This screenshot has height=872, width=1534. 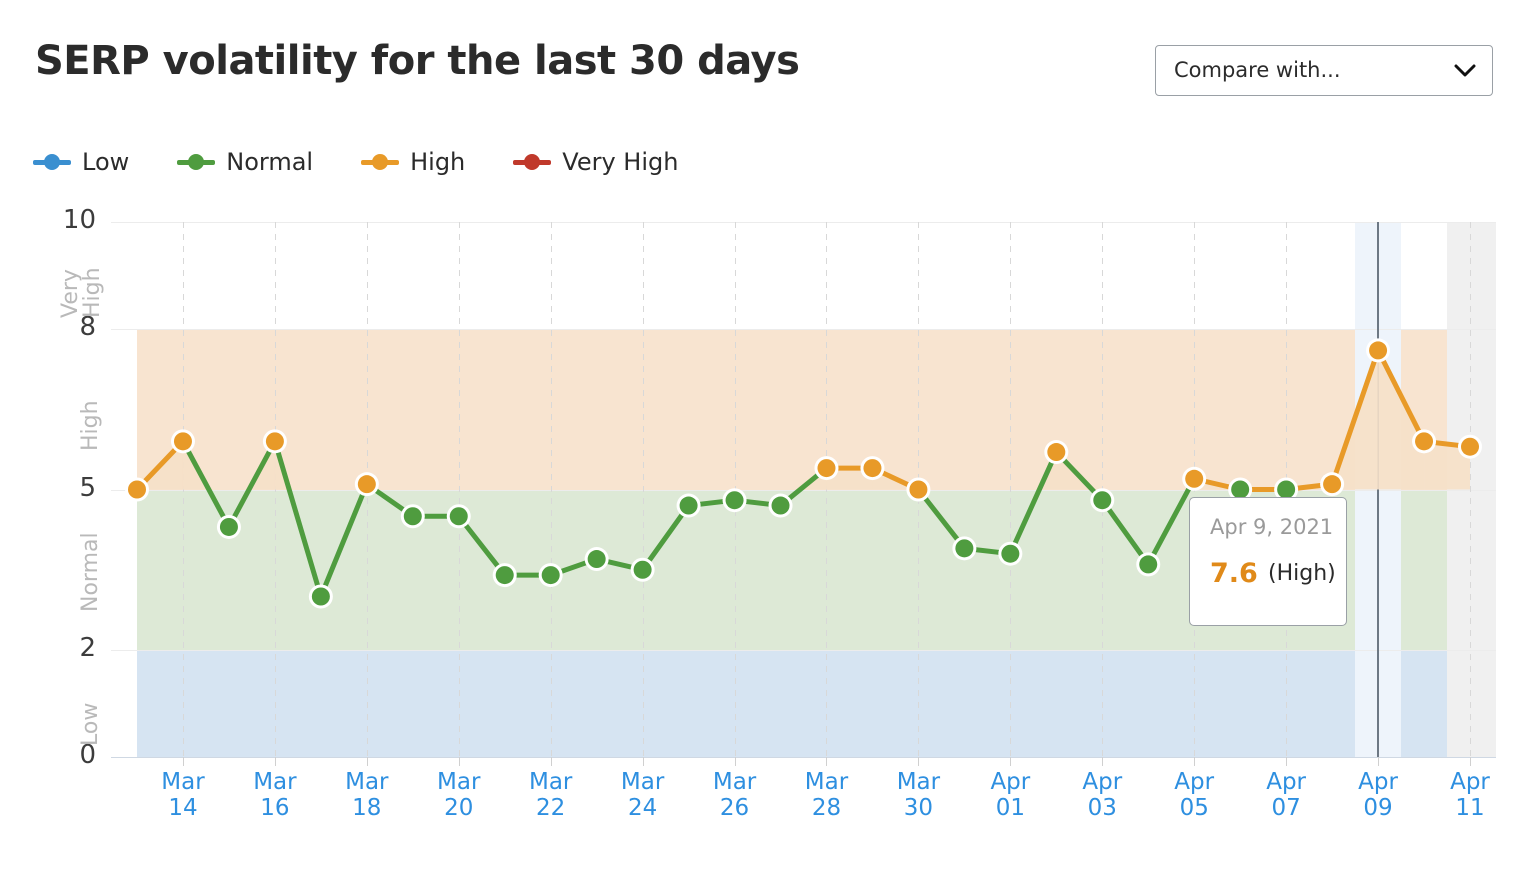 What do you see at coordinates (1465, 71) in the screenshot?
I see `chevron-down-icon` at bounding box center [1465, 71].